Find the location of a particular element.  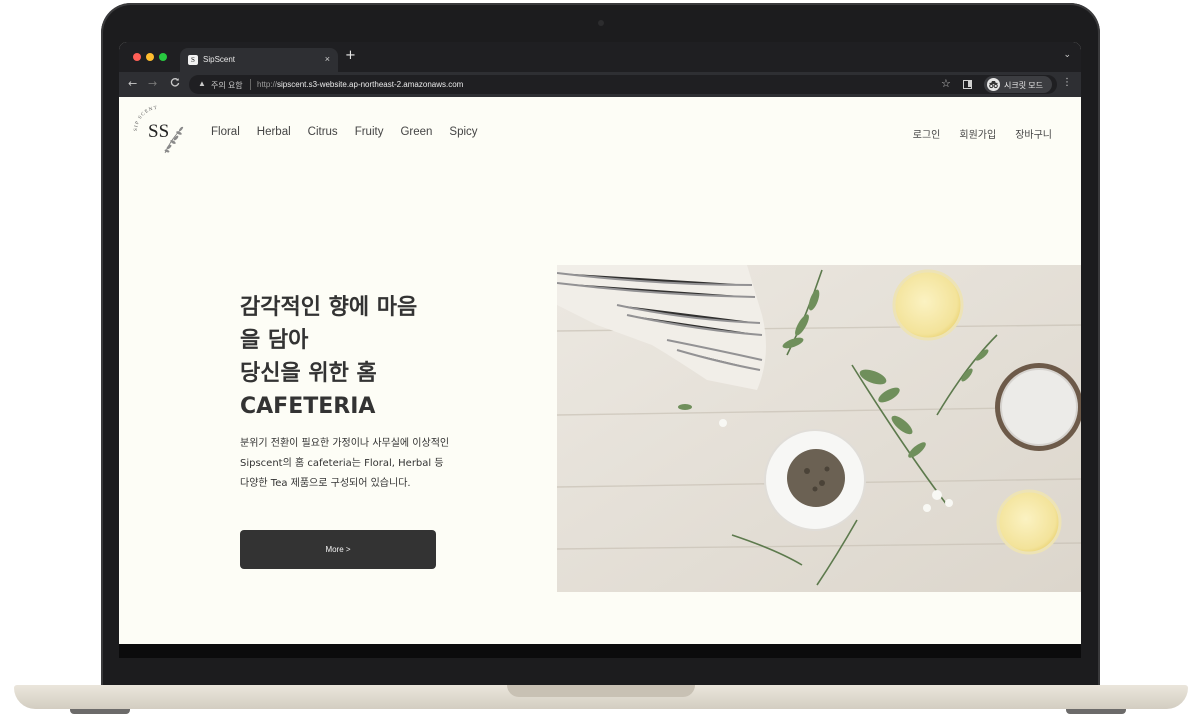

headline-line: CAFETERIA is located at coordinates (308, 406).